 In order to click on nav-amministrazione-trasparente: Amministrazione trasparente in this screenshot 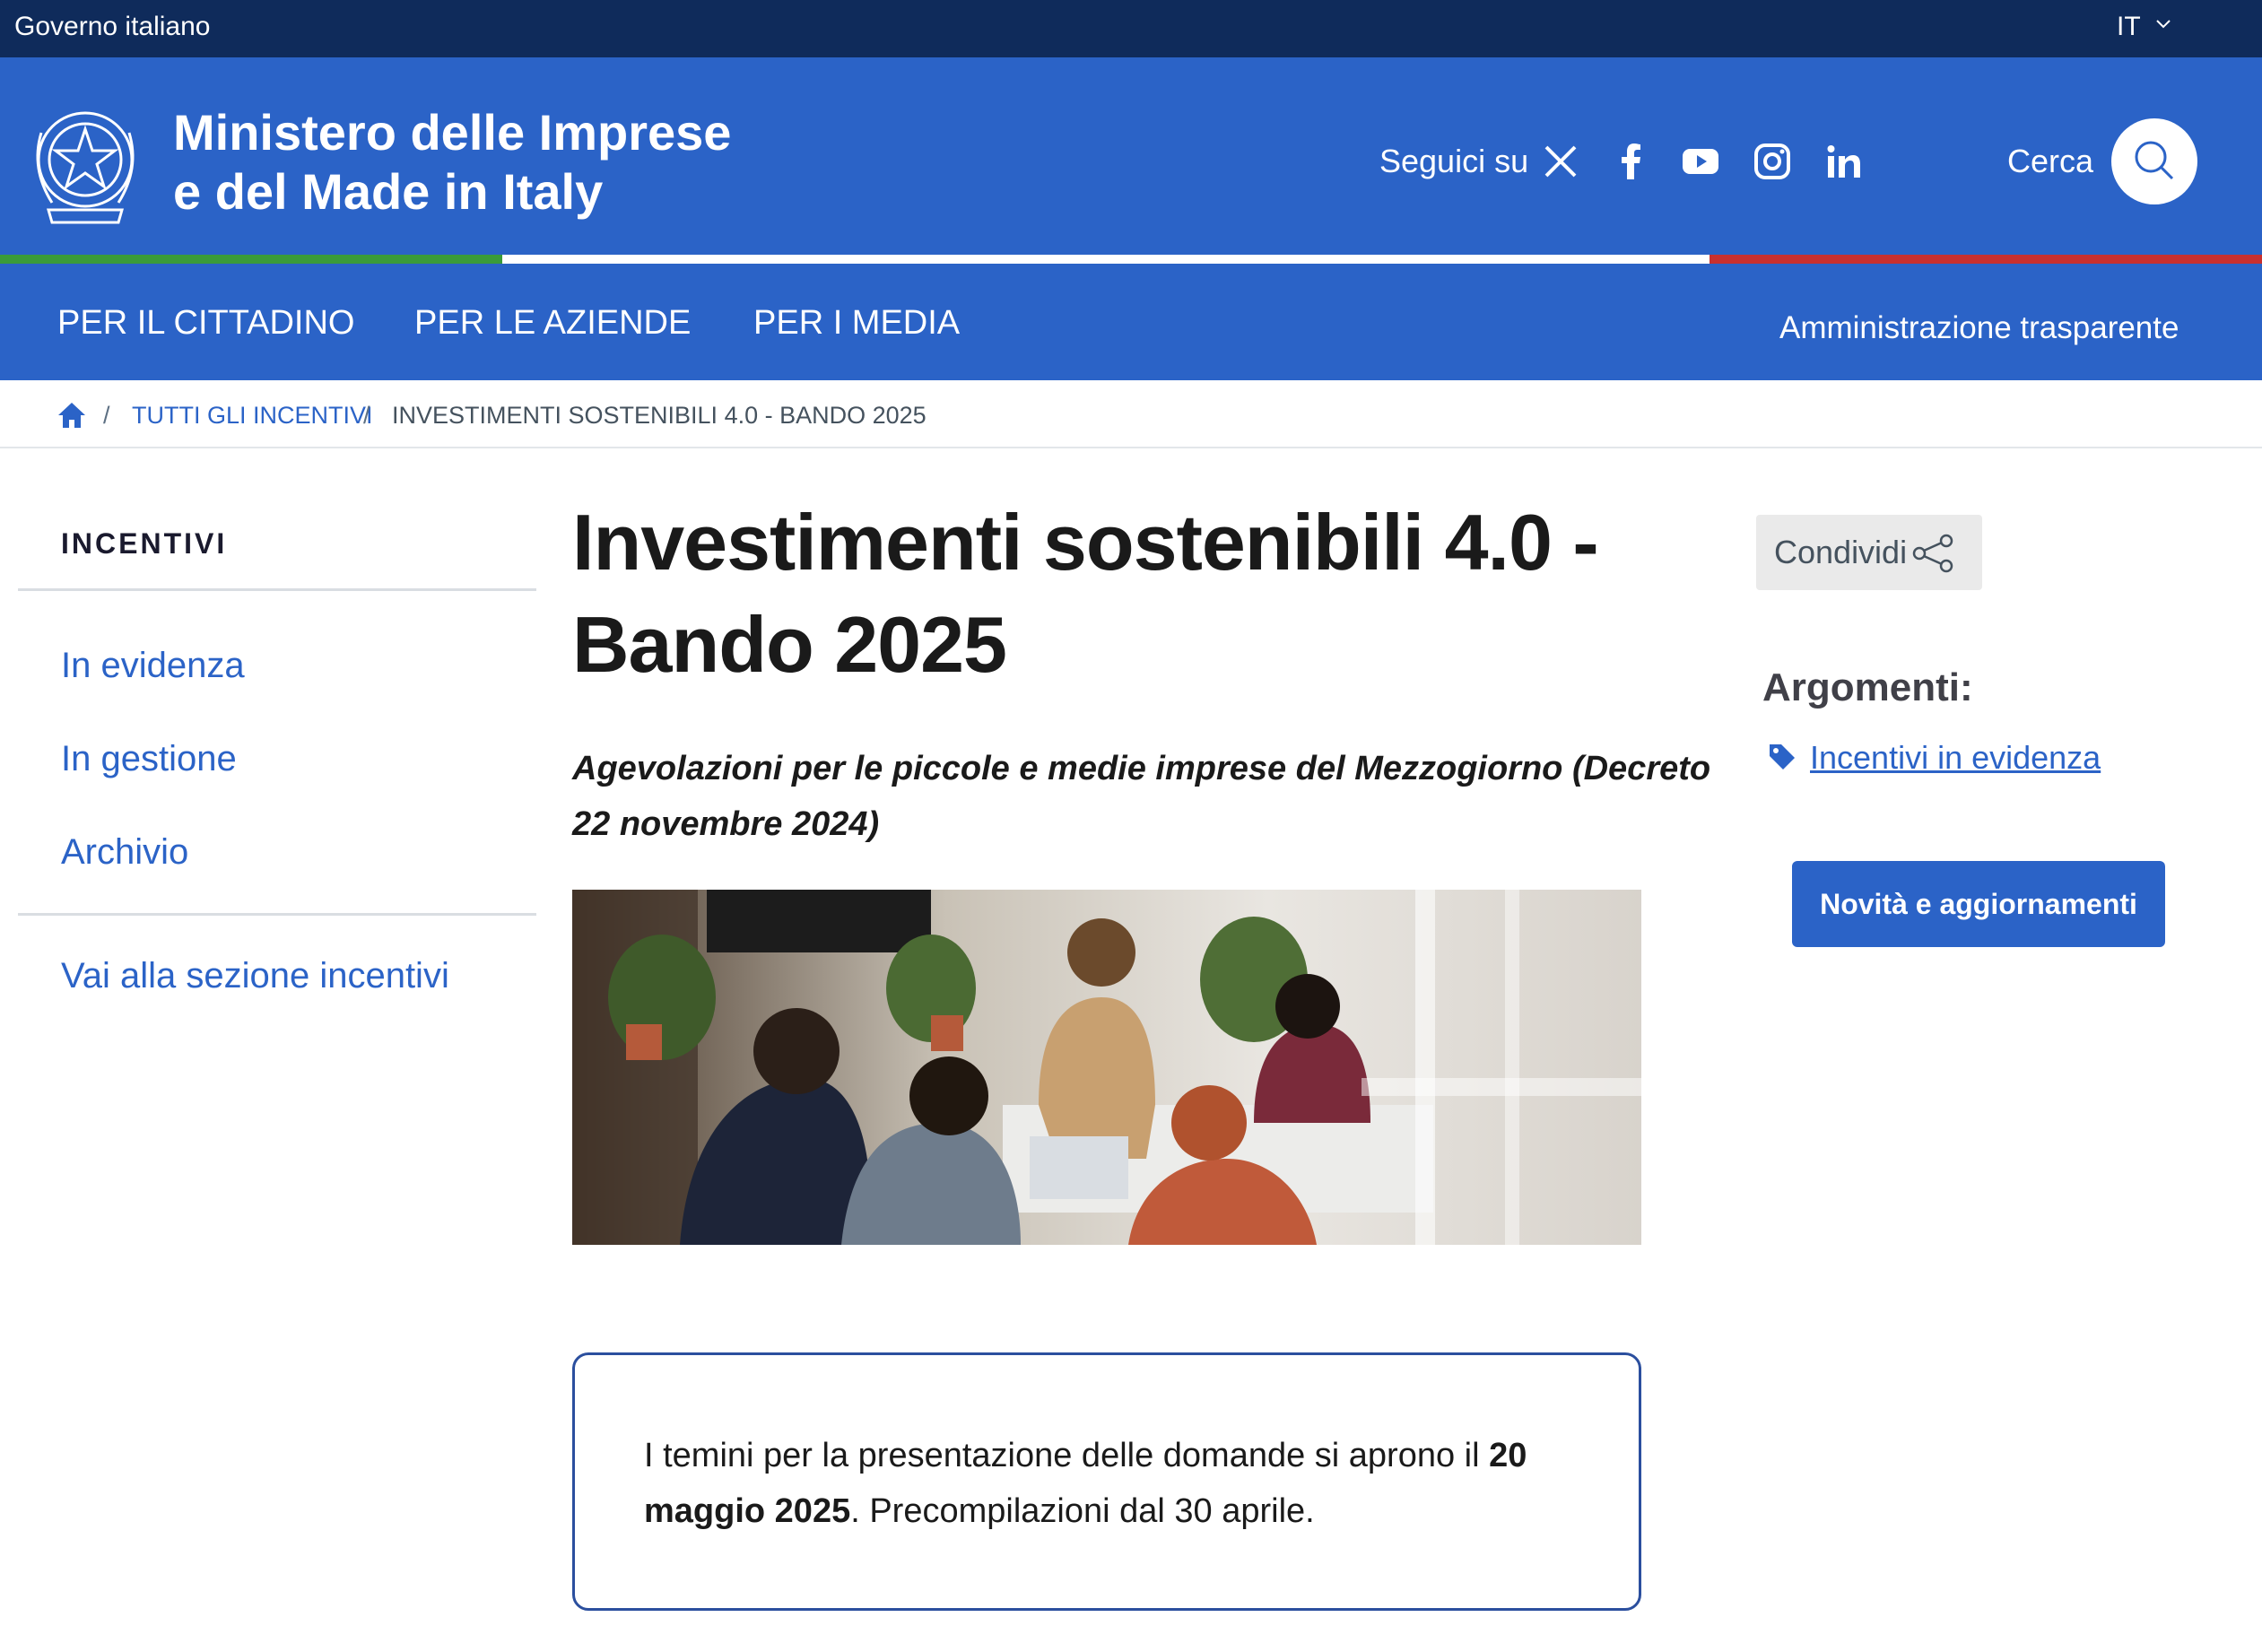, I will do `click(1979, 328)`.